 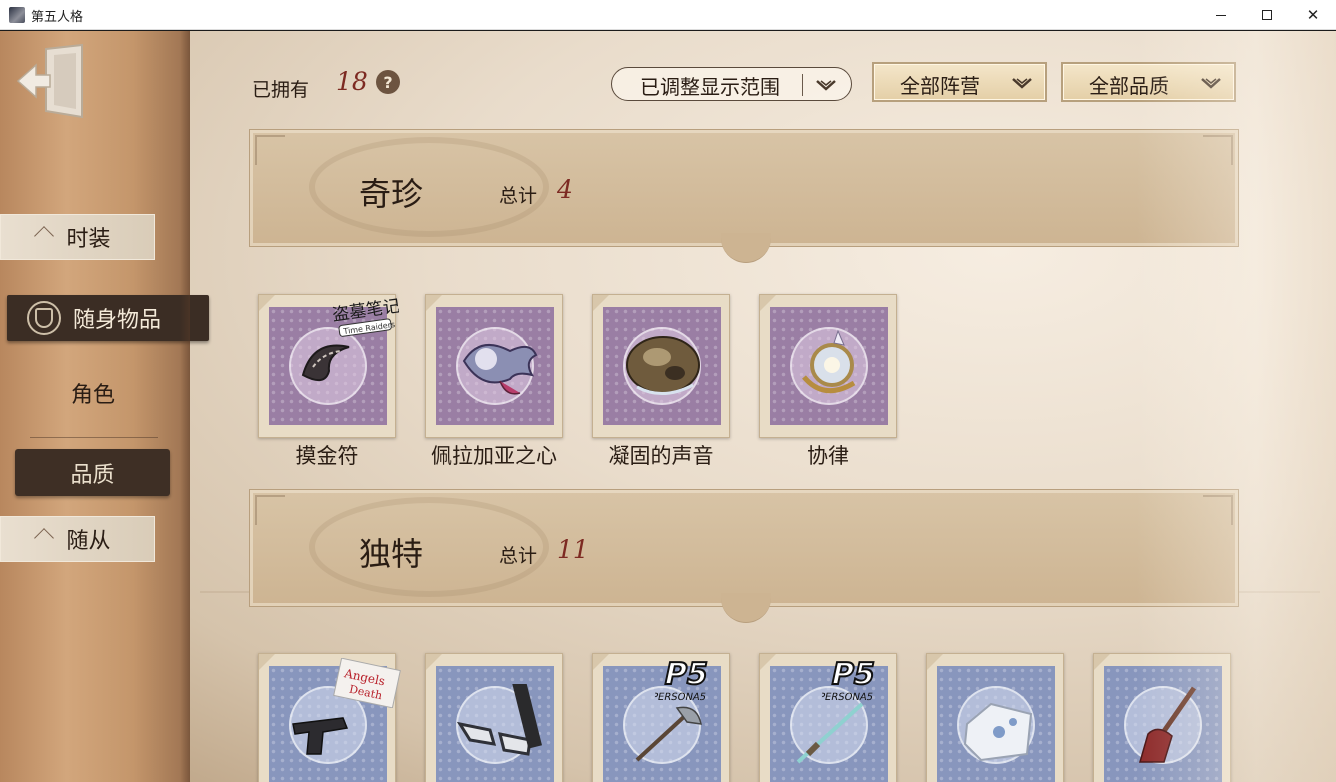 What do you see at coordinates (365, 317) in the screenshot?
I see `collab-logo-icon: 盗墓笔记 Time Raiders` at bounding box center [365, 317].